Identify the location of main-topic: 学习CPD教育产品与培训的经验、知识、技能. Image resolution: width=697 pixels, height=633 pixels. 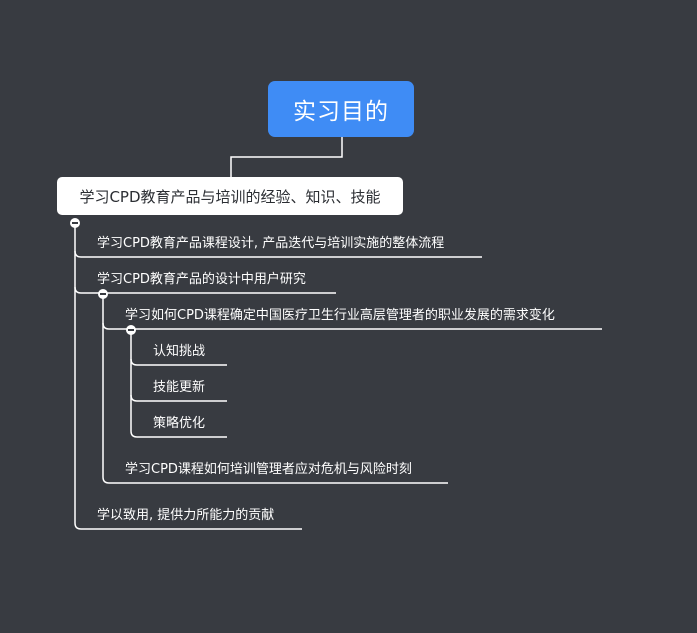
(230, 196).